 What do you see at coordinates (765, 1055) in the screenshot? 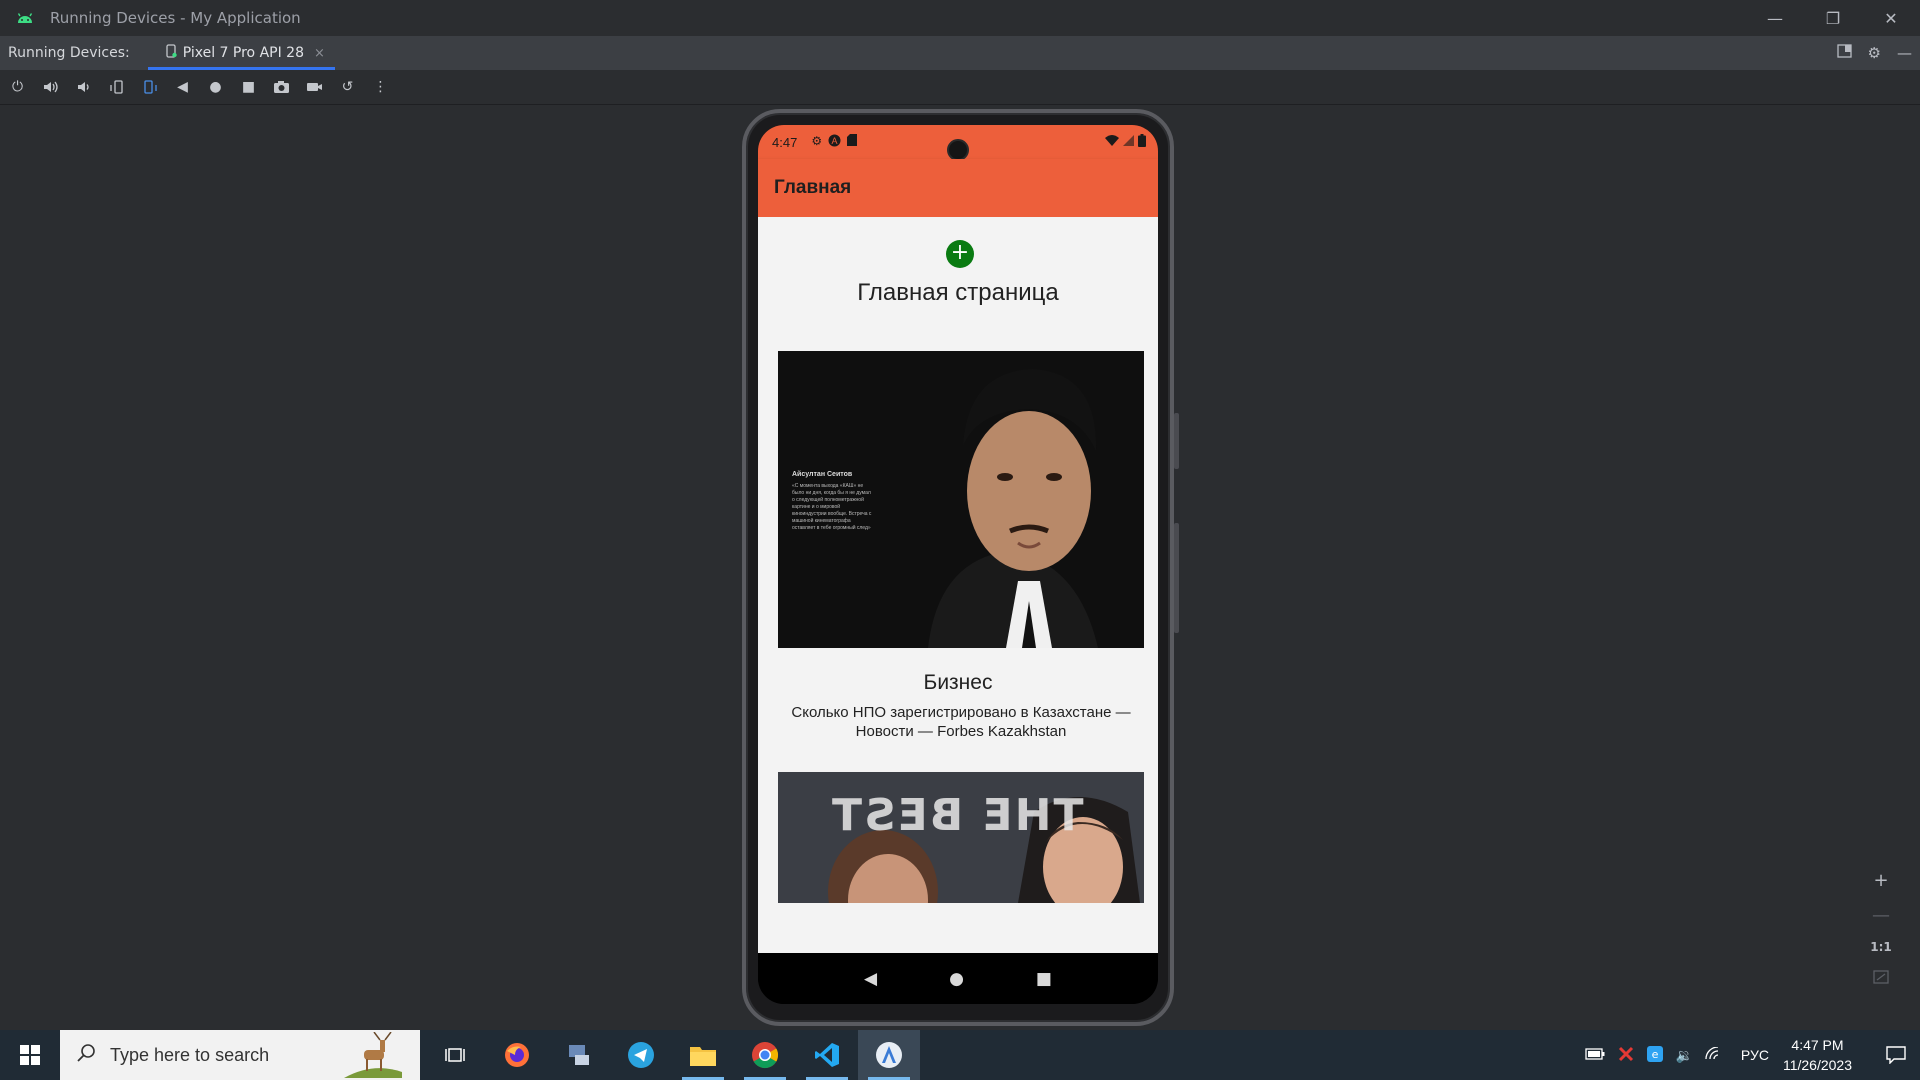
I see `chrome-icon` at bounding box center [765, 1055].